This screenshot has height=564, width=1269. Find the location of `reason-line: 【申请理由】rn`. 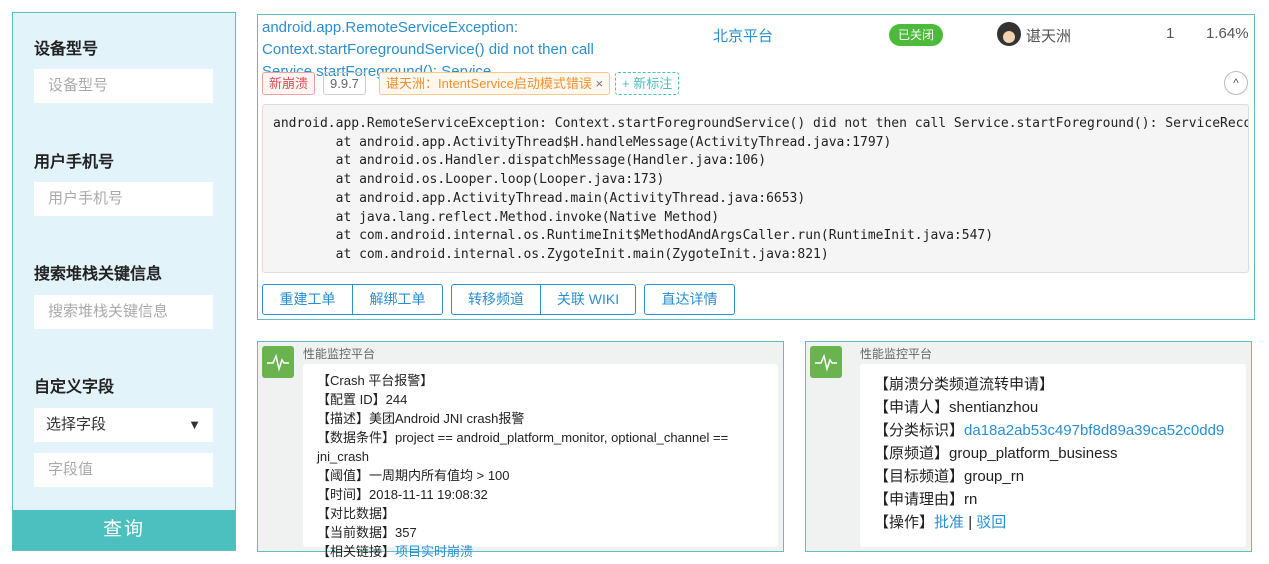

reason-line: 【申请理由】rn is located at coordinates (1053, 499).